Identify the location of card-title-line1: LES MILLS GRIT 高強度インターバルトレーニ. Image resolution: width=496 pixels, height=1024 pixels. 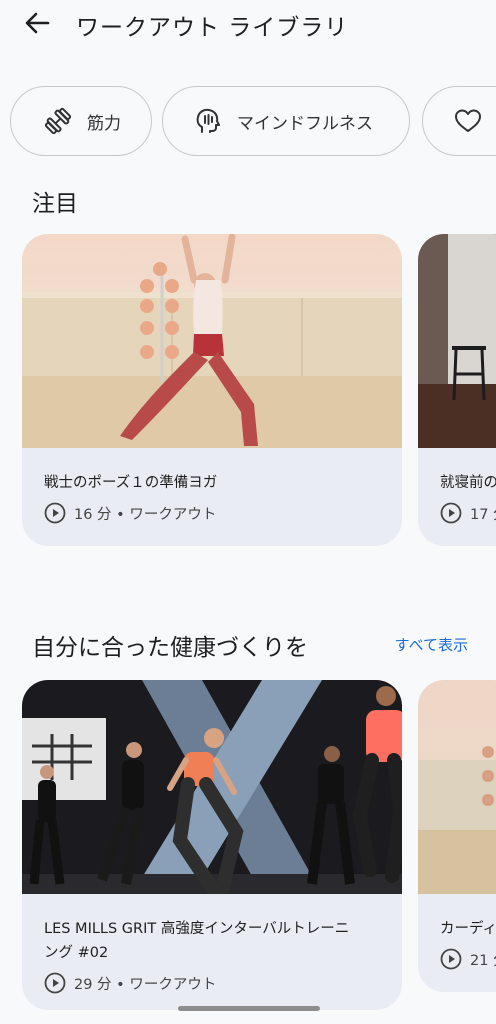
(197, 929).